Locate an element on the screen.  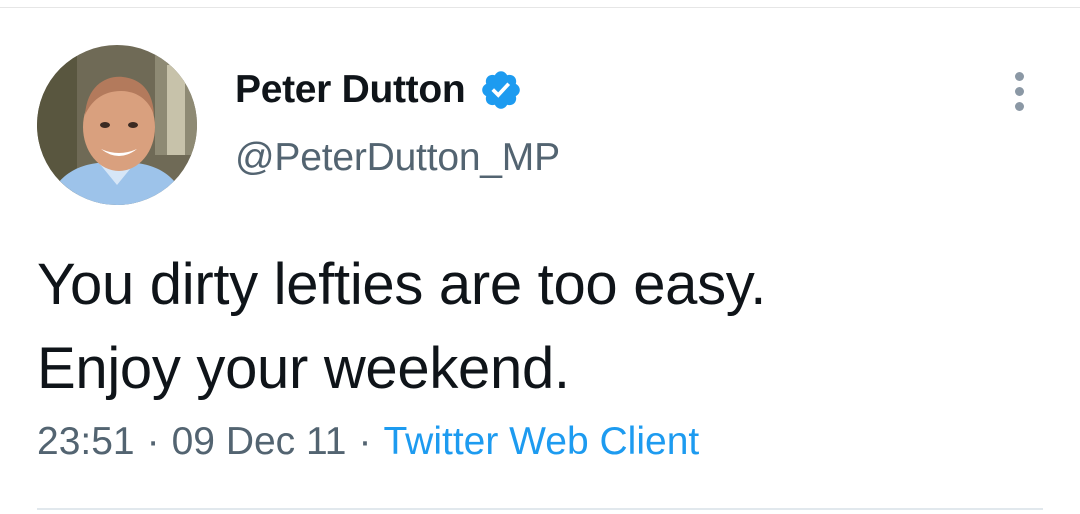
tweet-text-line: You dirty lefties are too easy. is located at coordinates (402, 284).